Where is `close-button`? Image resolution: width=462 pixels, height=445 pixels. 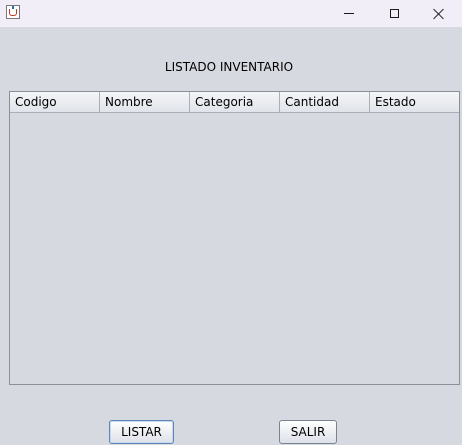 close-button is located at coordinates (439, 13).